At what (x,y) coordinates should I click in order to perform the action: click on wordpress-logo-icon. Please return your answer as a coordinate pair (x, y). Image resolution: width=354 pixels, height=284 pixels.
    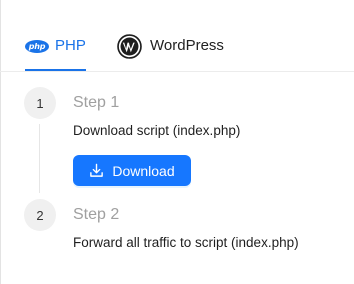
    Looking at the image, I should click on (129, 46).